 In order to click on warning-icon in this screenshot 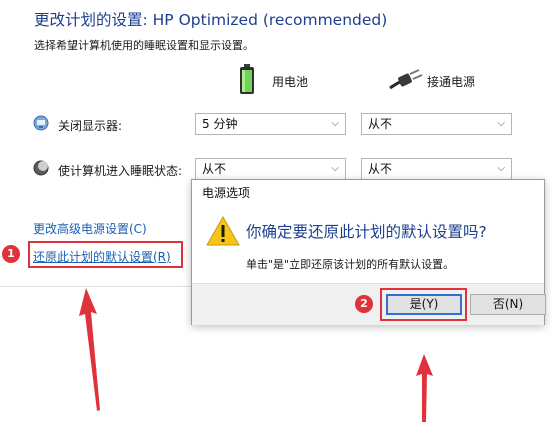, I will do `click(223, 230)`.